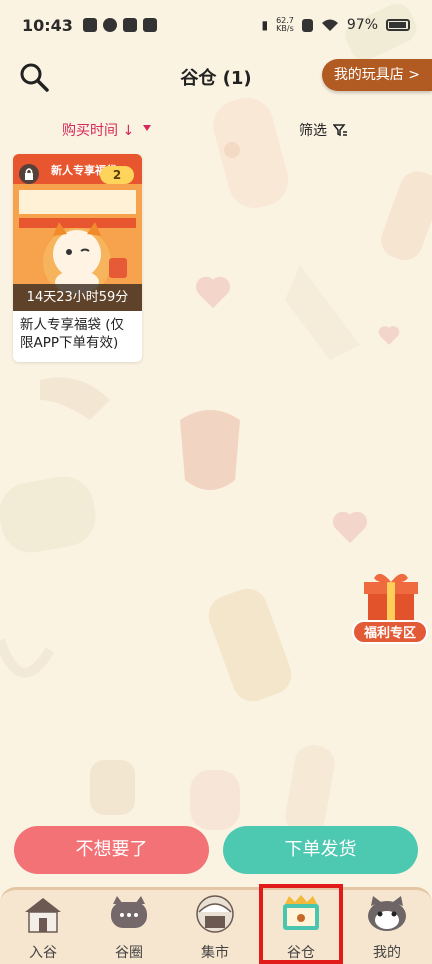 Image resolution: width=432 pixels, height=964 pixels. I want to click on gift-box-icon, so click(391, 598).